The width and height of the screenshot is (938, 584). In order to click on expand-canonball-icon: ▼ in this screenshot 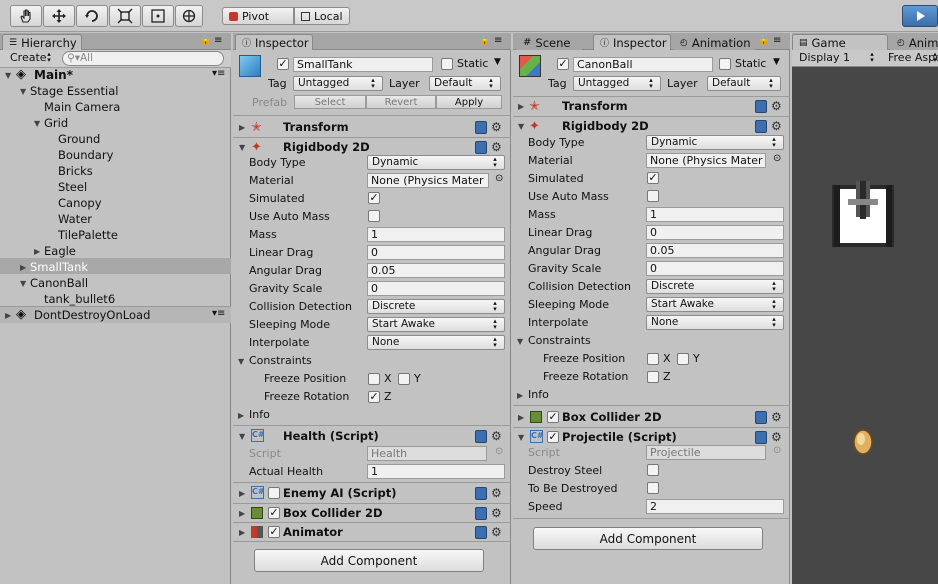, I will do `click(23, 283)`.